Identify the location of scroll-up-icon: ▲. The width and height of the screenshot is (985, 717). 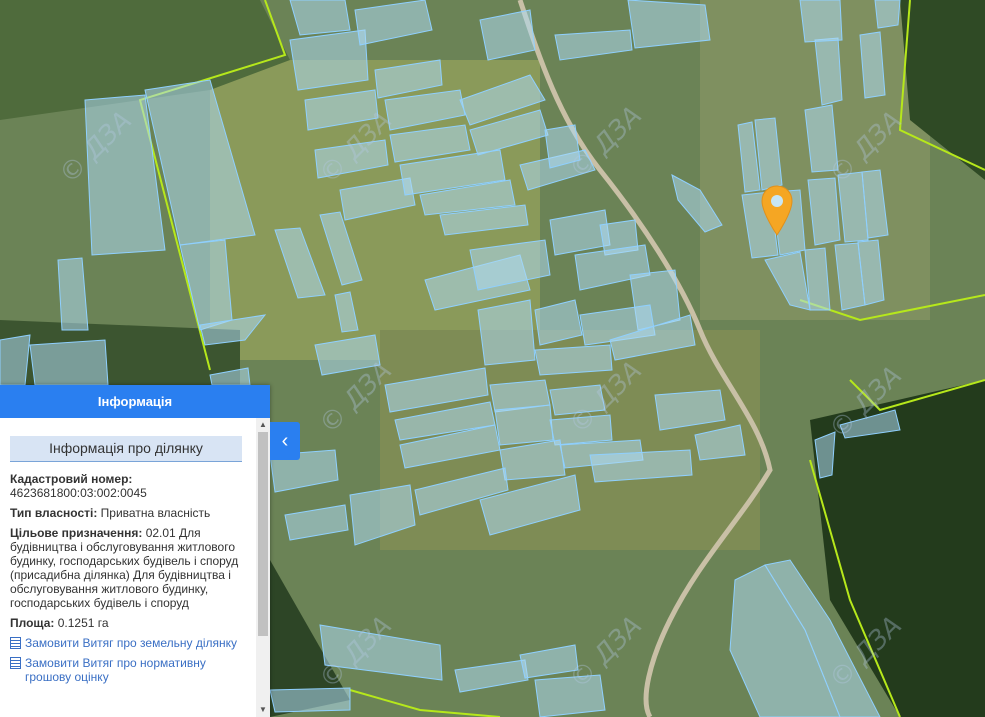
(263, 425).